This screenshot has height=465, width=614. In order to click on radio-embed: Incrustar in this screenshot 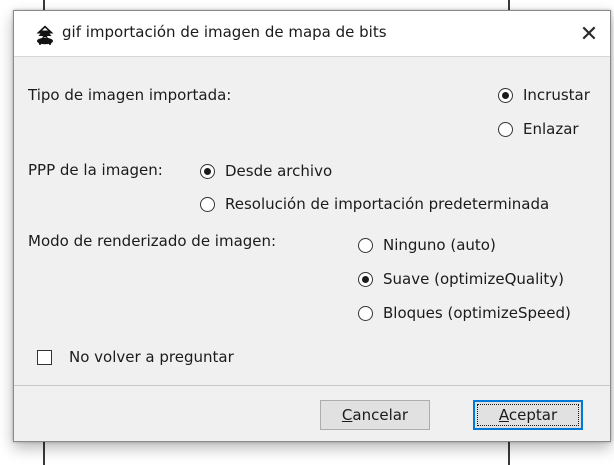, I will do `click(544, 95)`.